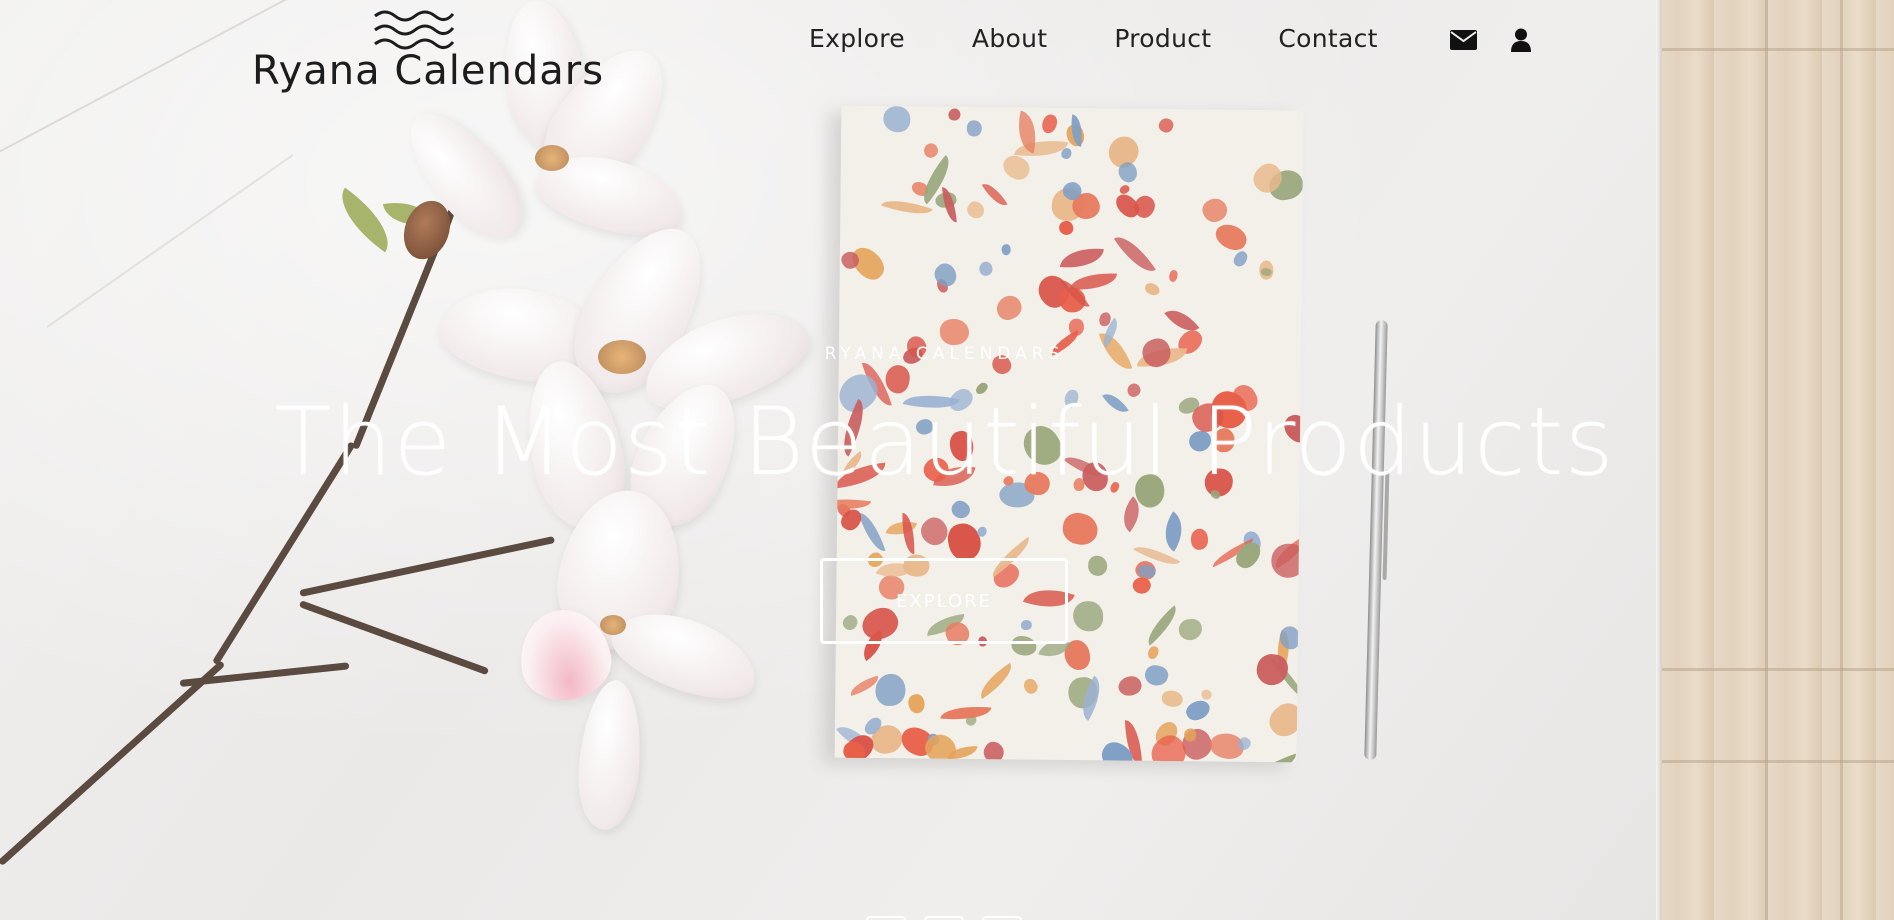 This screenshot has width=1894, height=920. I want to click on user-icon, so click(1521, 40).